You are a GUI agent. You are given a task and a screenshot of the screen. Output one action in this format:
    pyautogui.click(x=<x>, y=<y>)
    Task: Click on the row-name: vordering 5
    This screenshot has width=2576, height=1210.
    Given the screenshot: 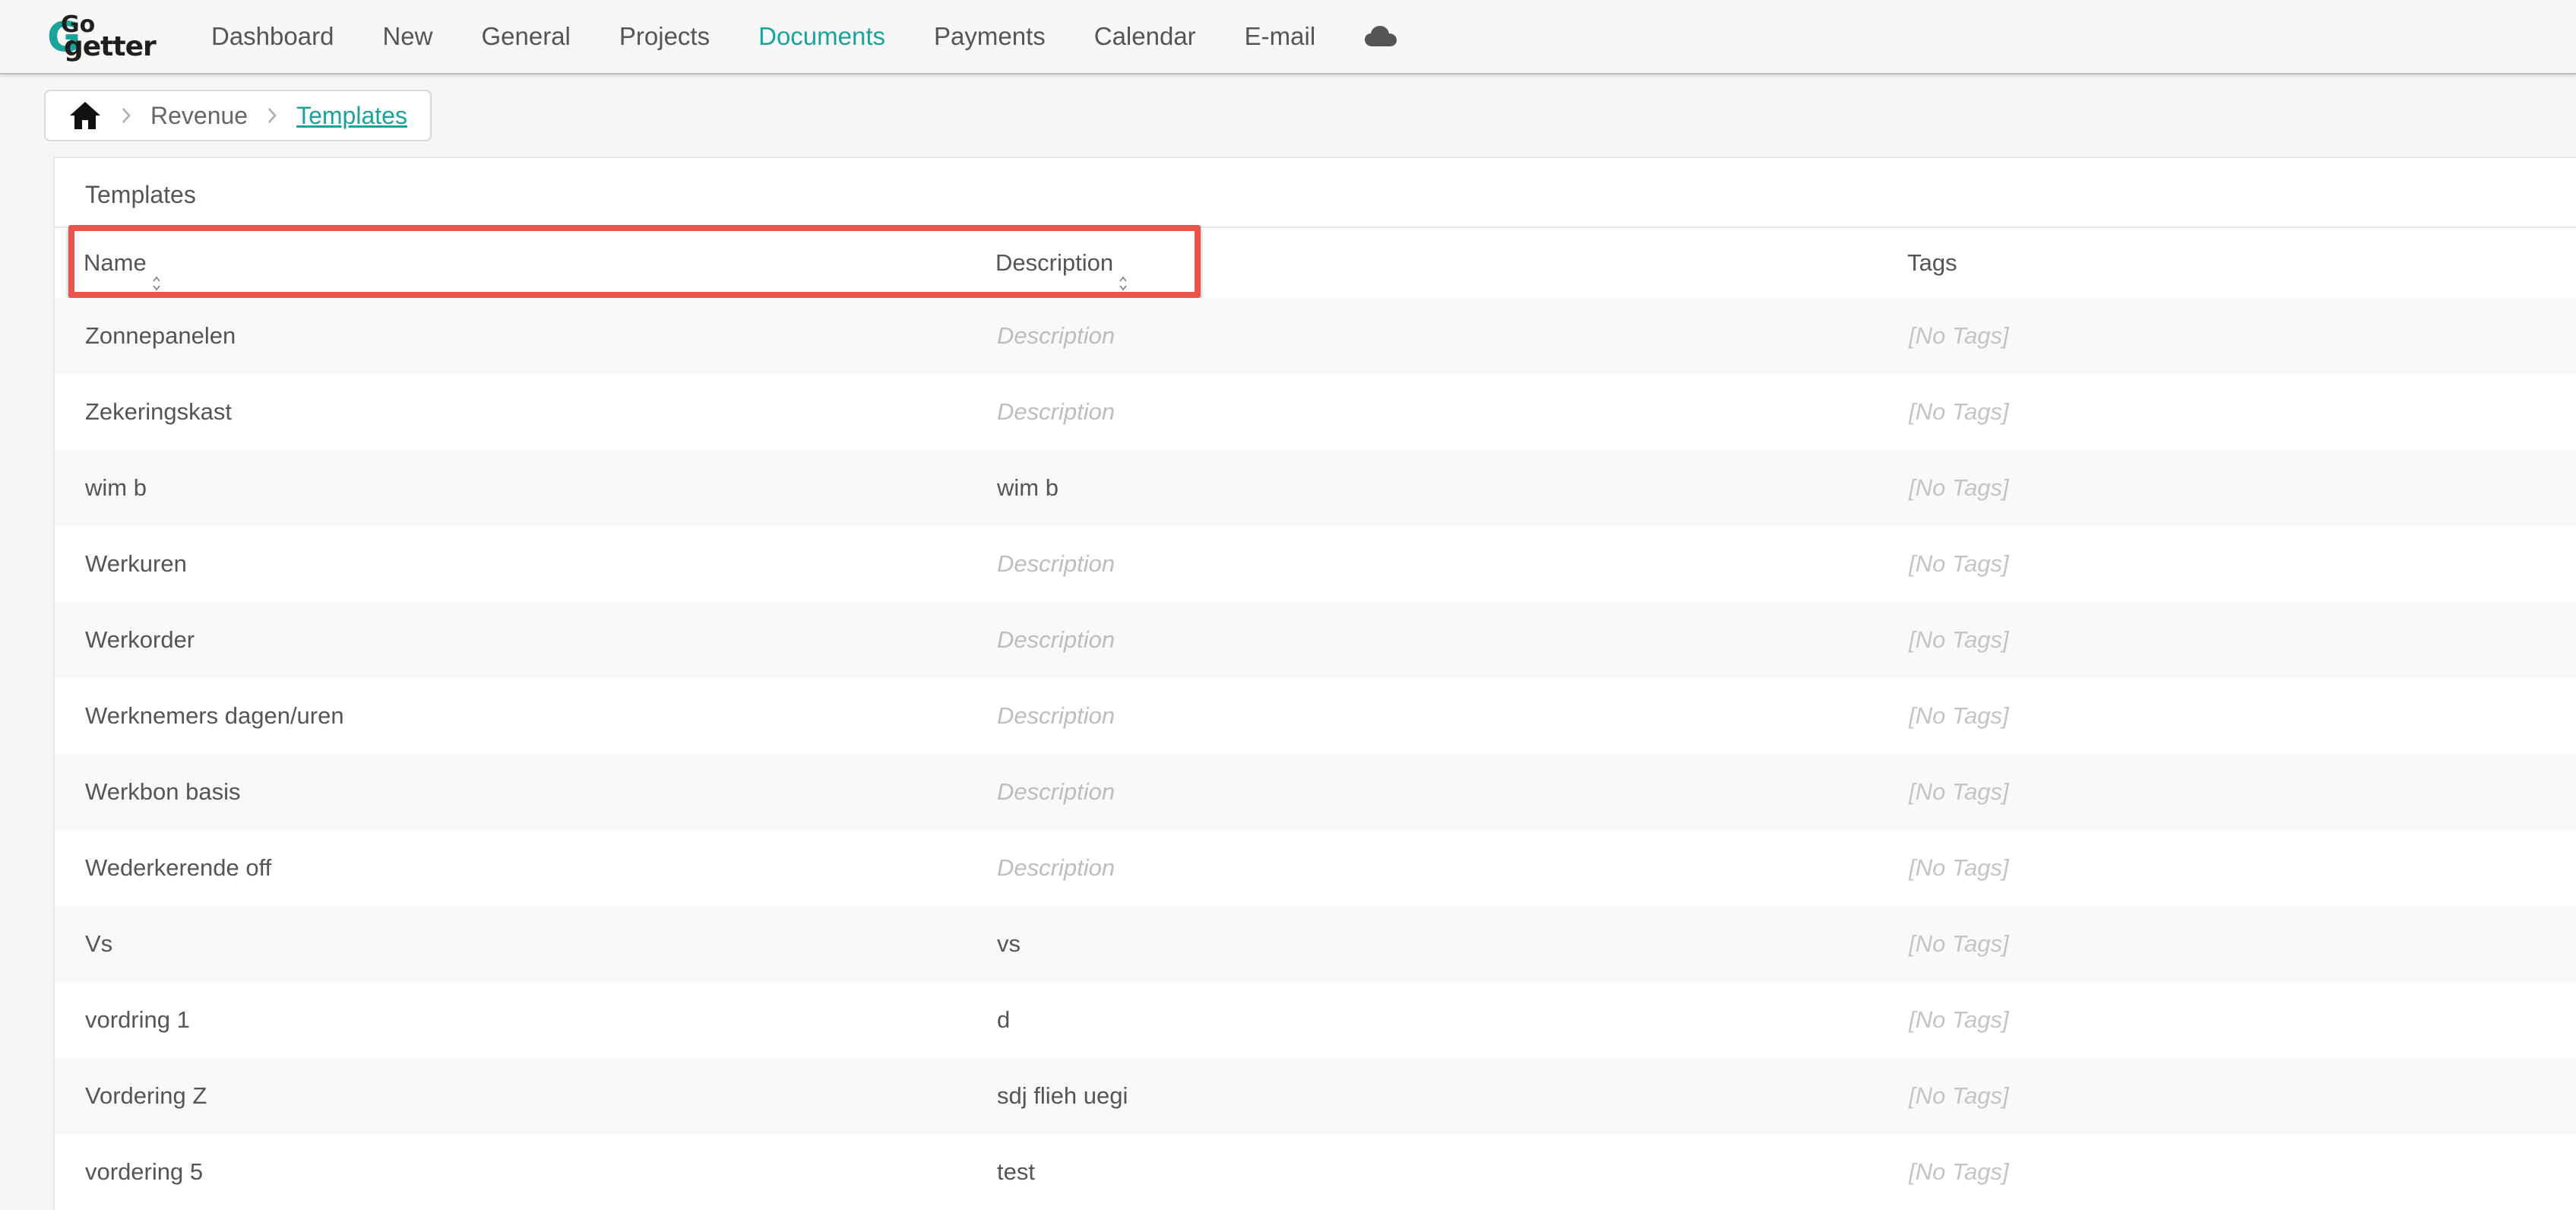 What is the action you would take?
    pyautogui.click(x=144, y=1171)
    